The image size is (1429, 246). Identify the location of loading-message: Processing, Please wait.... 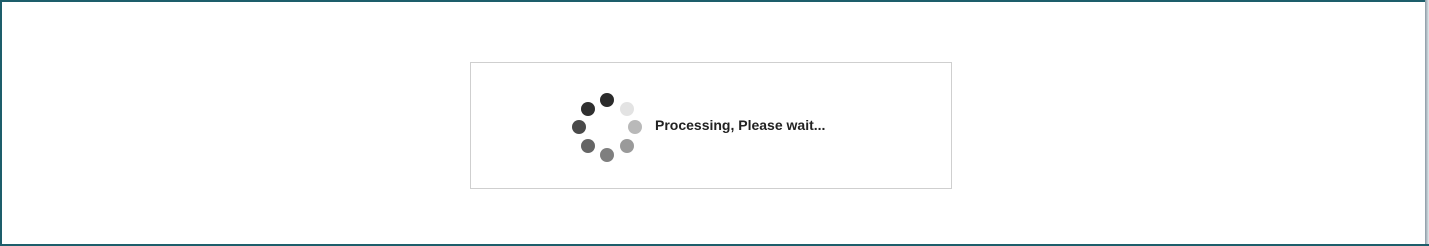
(740, 125).